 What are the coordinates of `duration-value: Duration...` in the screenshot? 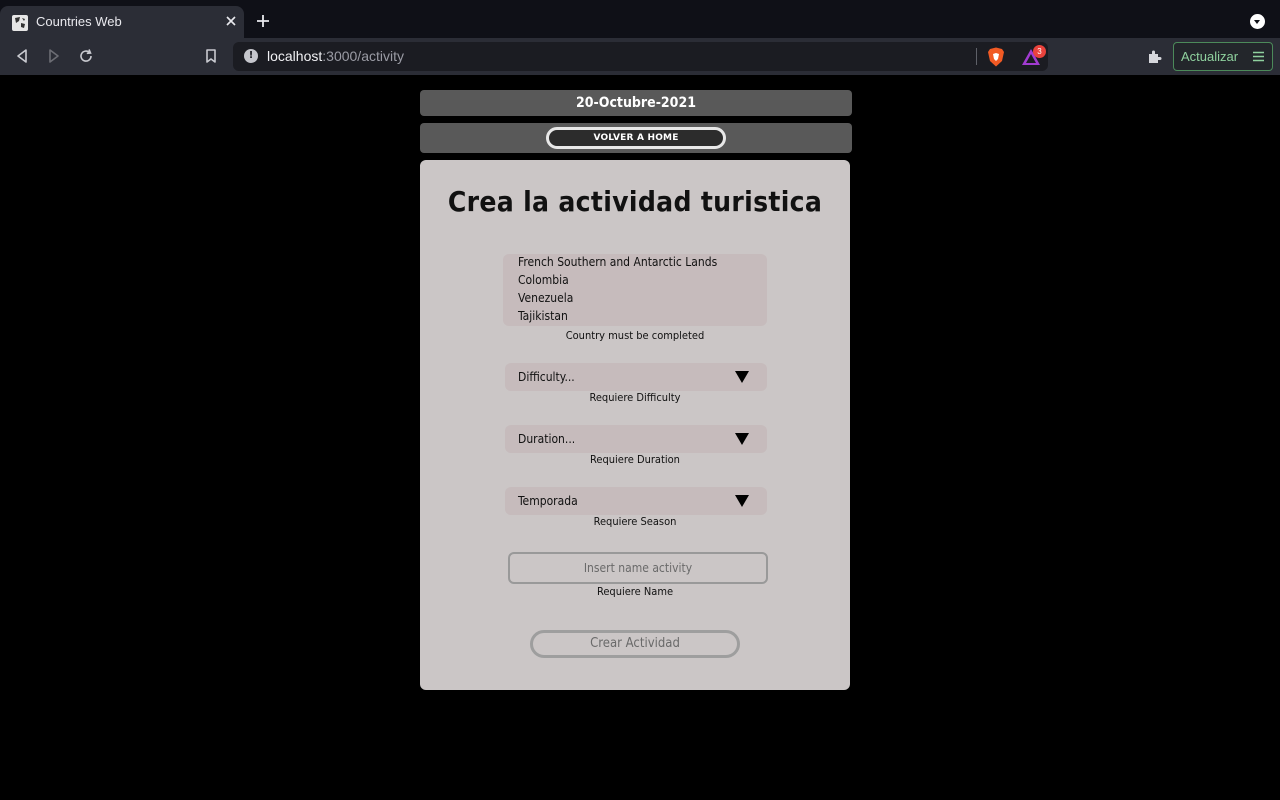 It's located at (547, 439).